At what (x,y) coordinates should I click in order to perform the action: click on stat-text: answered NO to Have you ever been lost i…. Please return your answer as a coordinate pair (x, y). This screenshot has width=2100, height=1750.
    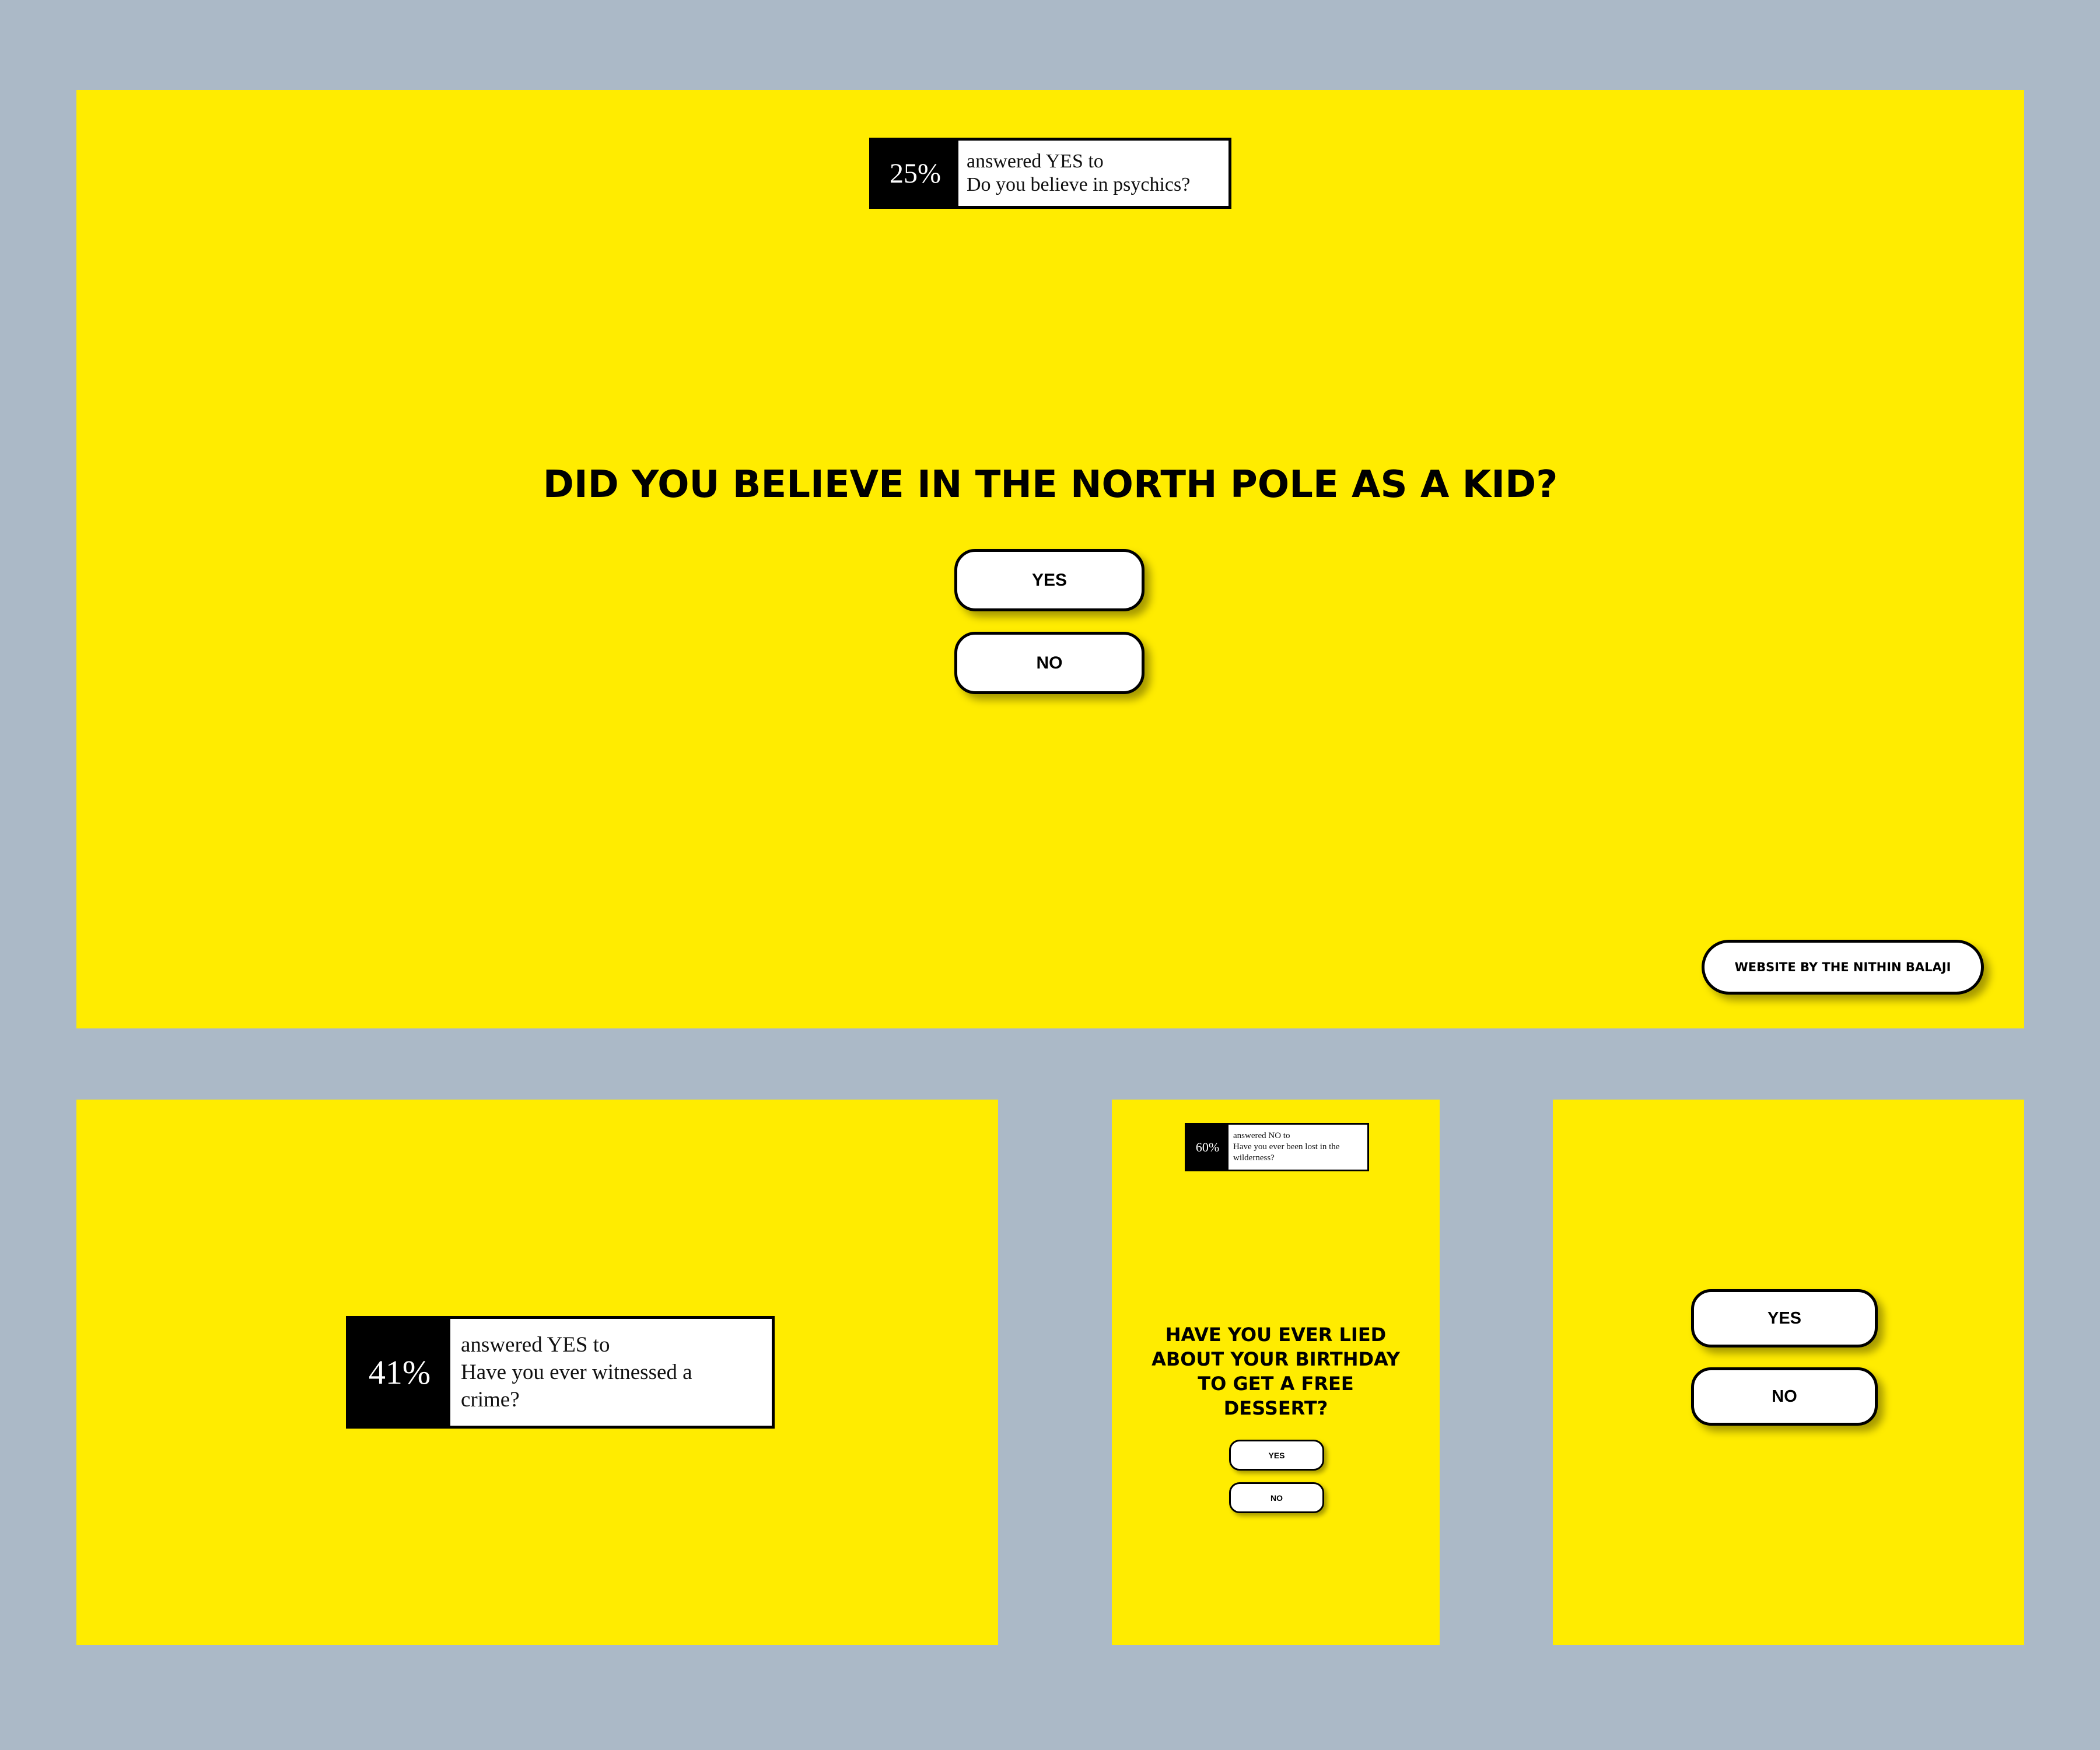
    Looking at the image, I should click on (1297, 1147).